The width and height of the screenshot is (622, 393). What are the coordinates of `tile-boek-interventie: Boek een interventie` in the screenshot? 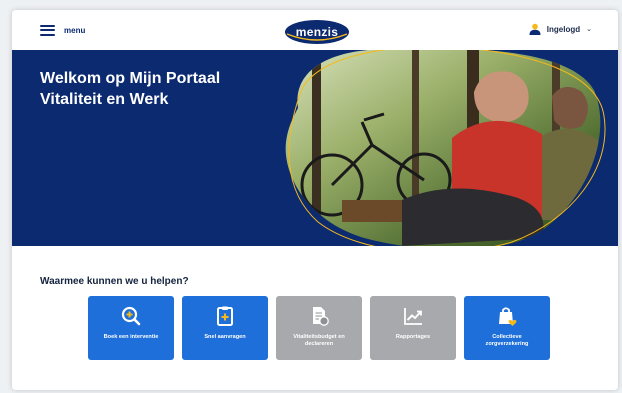 It's located at (131, 328).